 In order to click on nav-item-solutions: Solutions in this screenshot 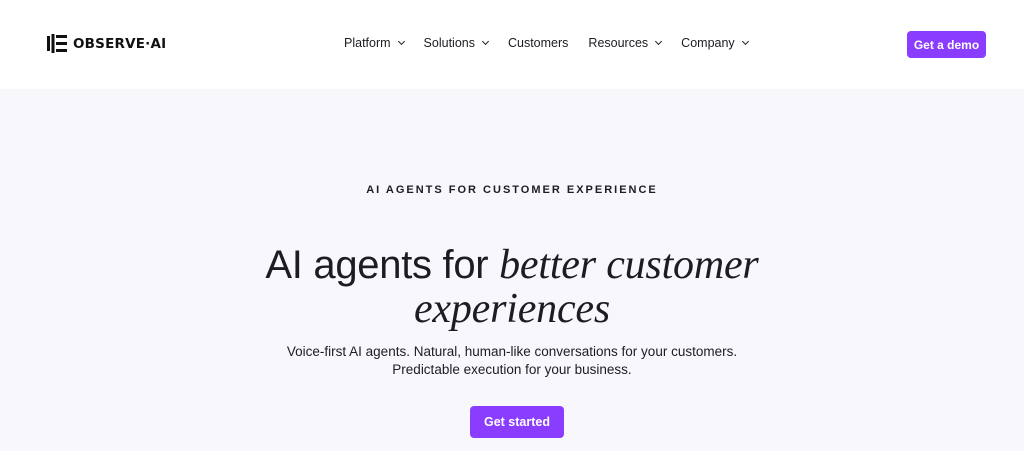, I will do `click(456, 43)`.